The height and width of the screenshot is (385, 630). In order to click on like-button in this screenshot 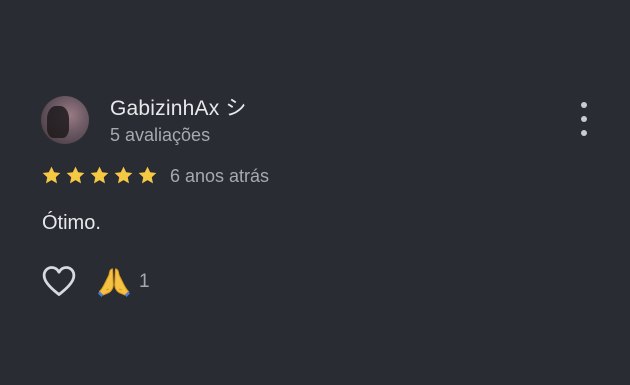, I will do `click(59, 281)`.